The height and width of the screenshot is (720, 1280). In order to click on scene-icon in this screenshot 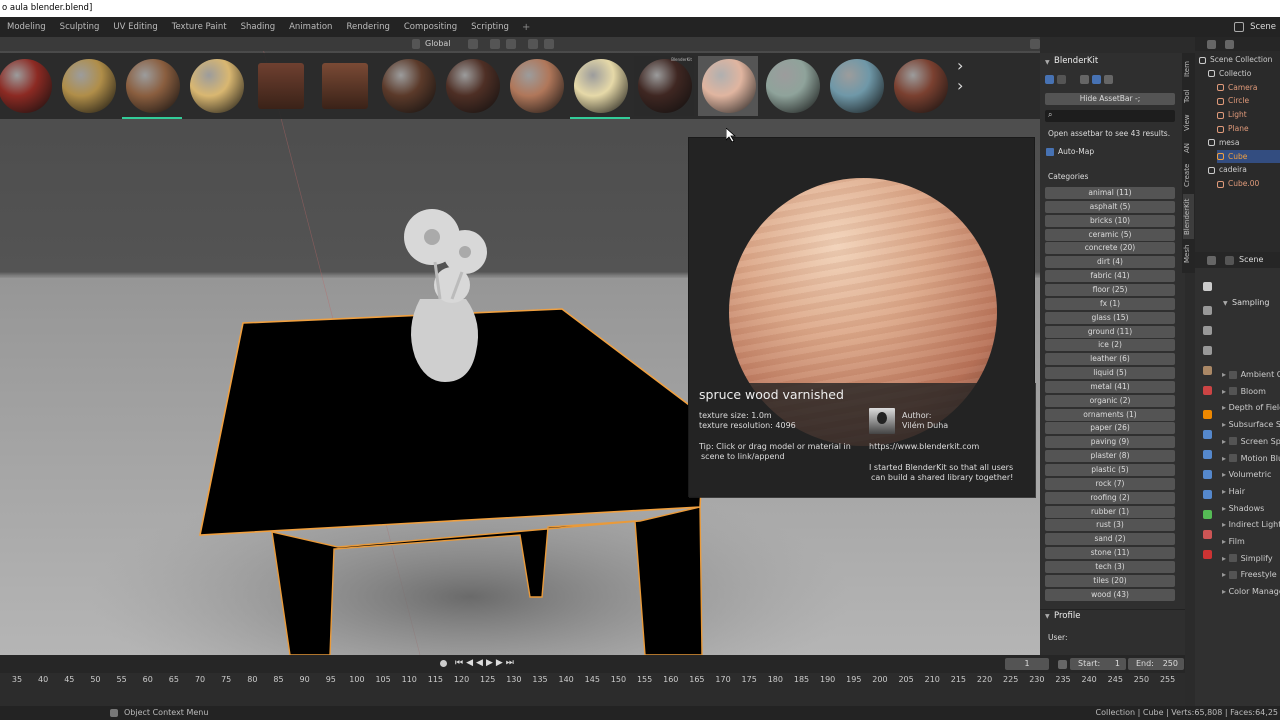, I will do `click(1239, 27)`.